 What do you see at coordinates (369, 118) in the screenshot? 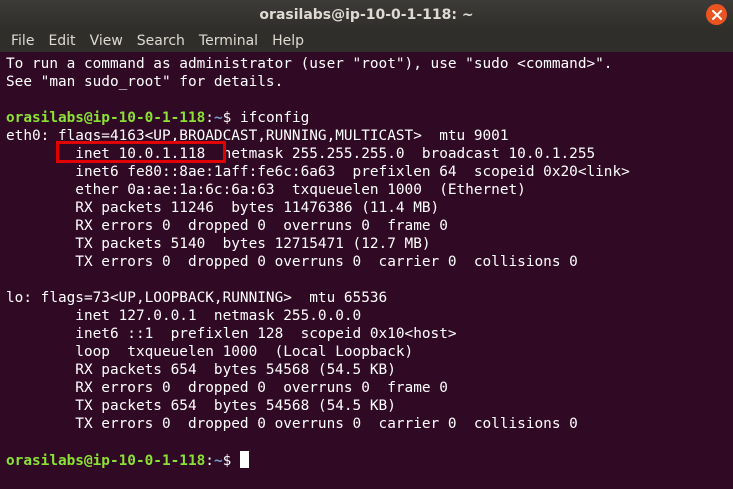
I see `prompt-line: orasilabs@ip-10-0-1-118:~$ ifconfig` at bounding box center [369, 118].